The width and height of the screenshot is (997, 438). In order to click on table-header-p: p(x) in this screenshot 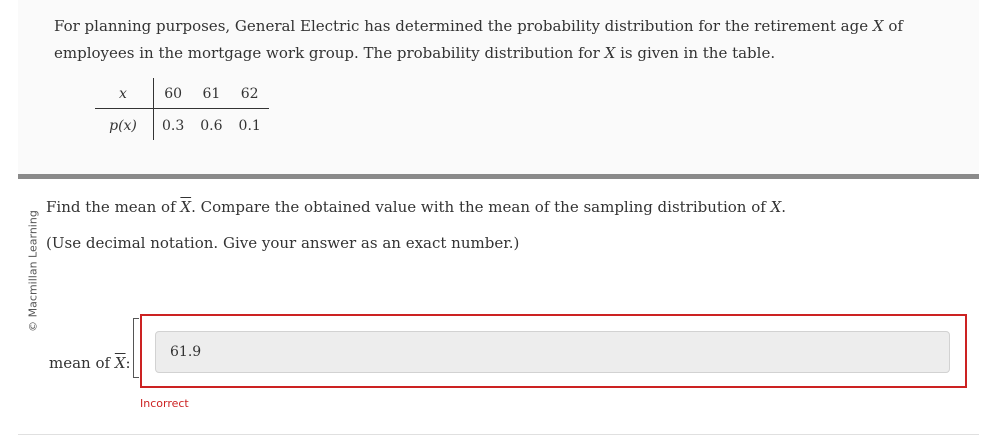, I will do `click(124, 124)`.